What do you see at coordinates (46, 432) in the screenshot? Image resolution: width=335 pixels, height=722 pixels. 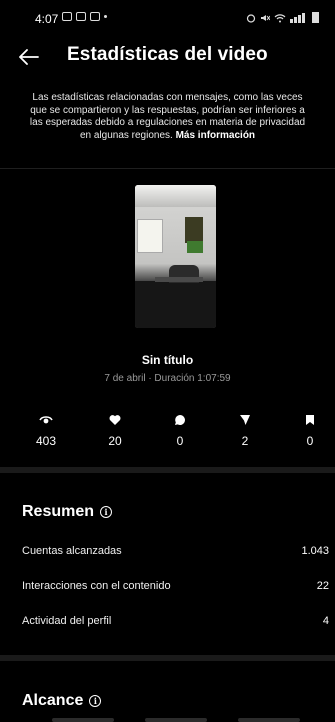 I see `stat-views: 403` at bounding box center [46, 432].